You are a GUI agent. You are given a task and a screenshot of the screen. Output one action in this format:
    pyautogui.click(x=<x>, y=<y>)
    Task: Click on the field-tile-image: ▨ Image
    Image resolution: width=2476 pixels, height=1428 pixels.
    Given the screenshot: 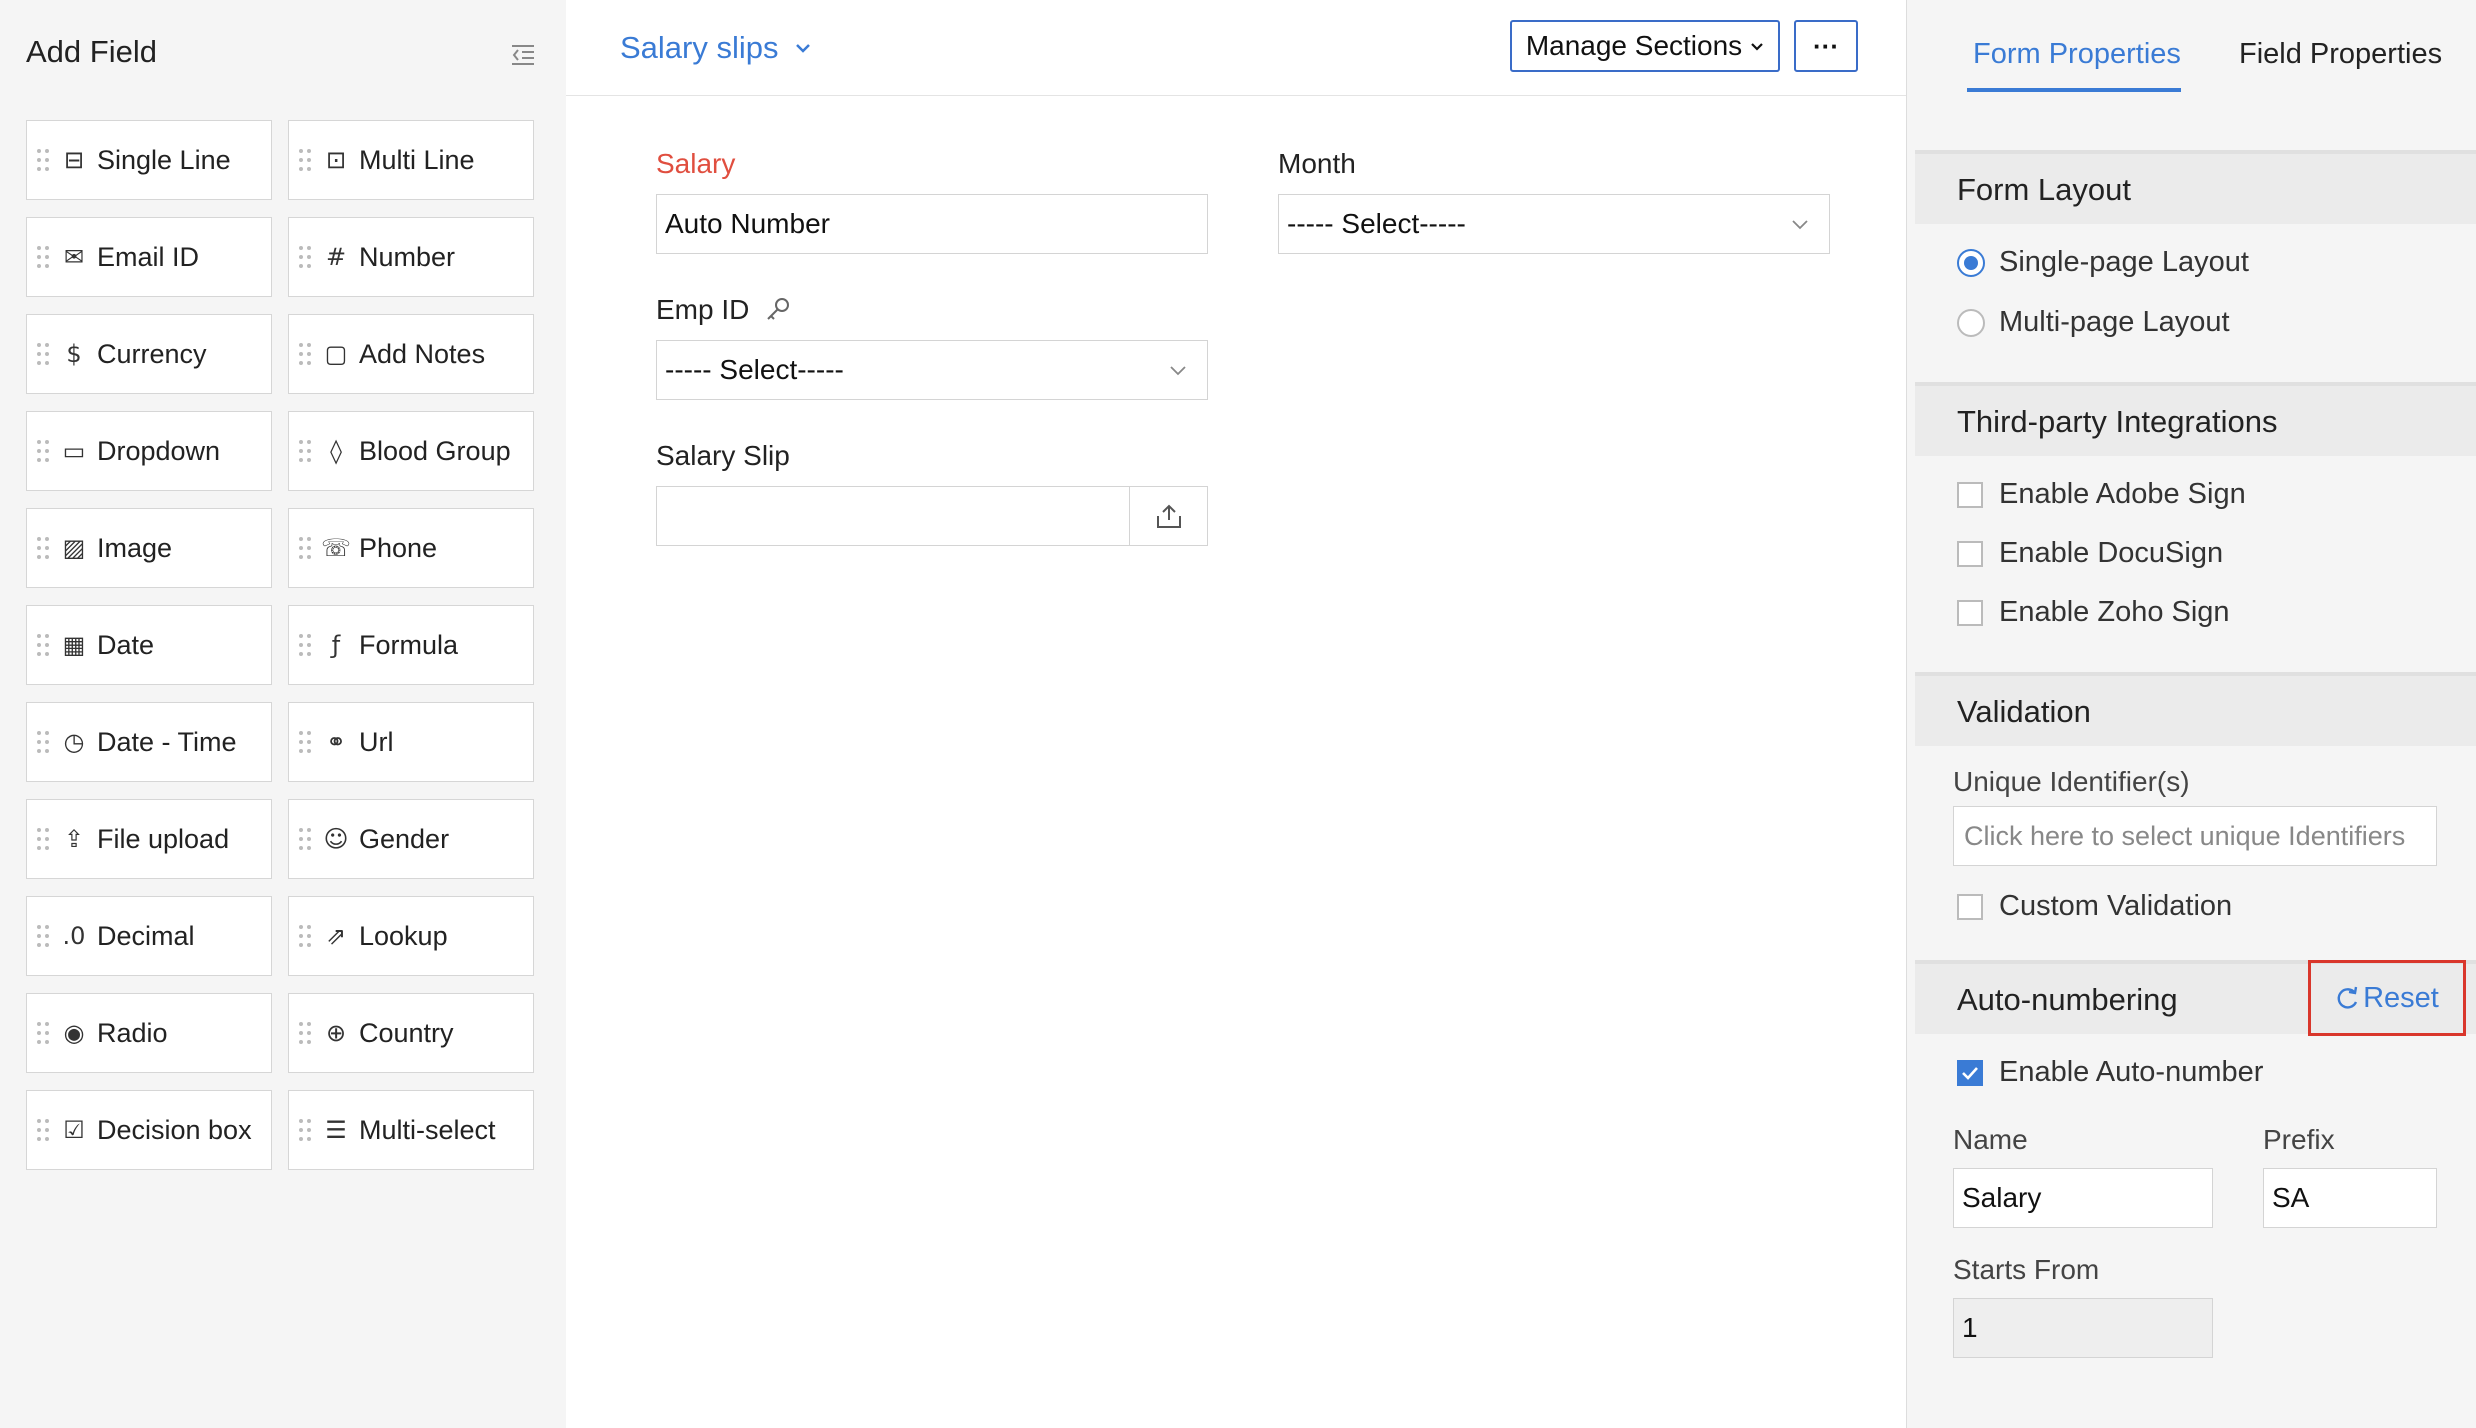 What is the action you would take?
    pyautogui.click(x=149, y=548)
    